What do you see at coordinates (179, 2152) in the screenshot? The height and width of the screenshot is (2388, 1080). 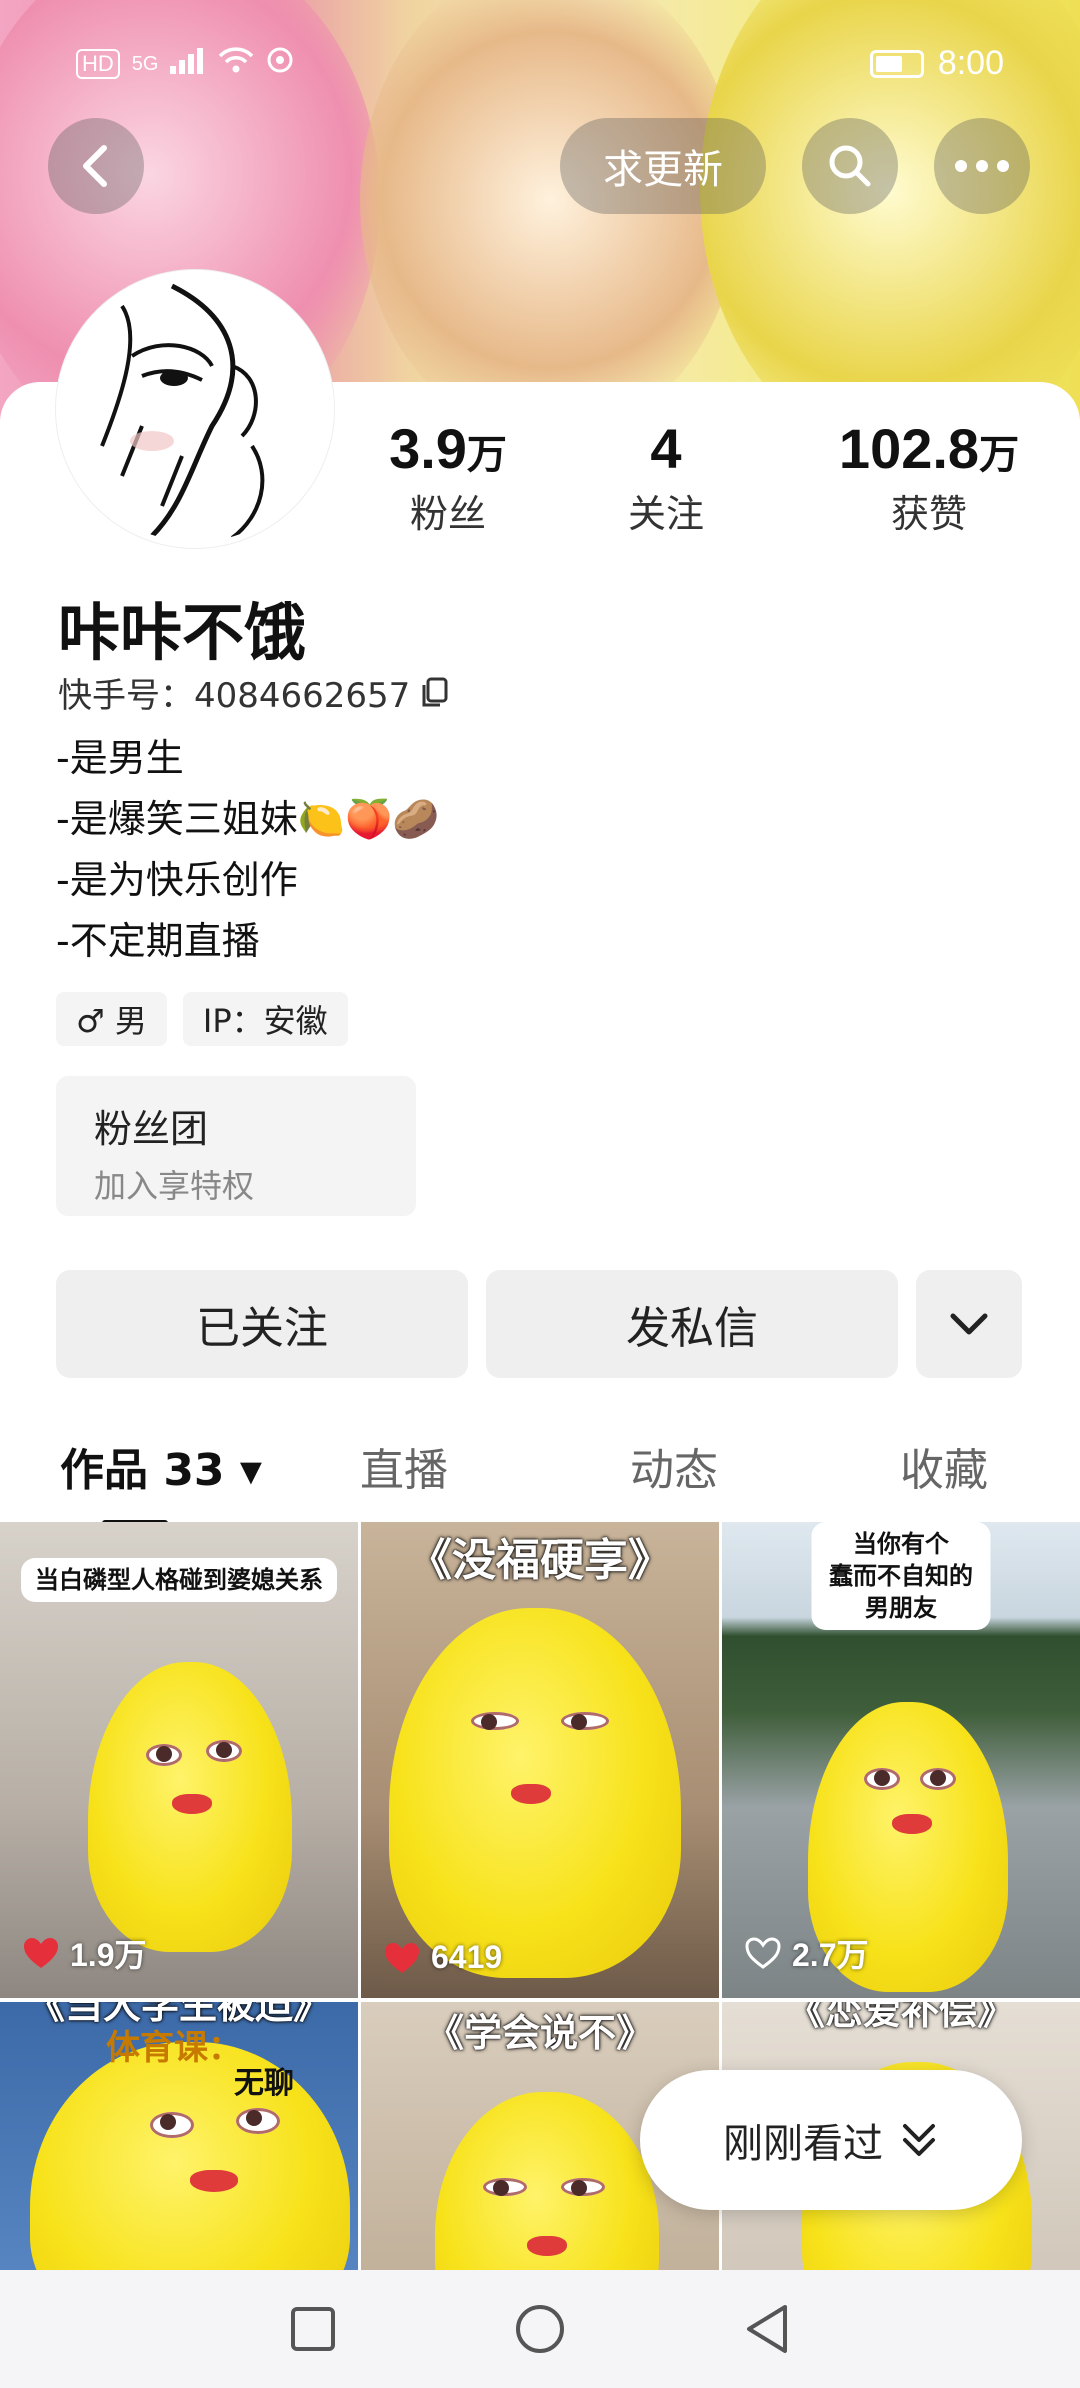 I see `video-tile: 《当大学生被迫》 体育课： 无聊` at bounding box center [179, 2152].